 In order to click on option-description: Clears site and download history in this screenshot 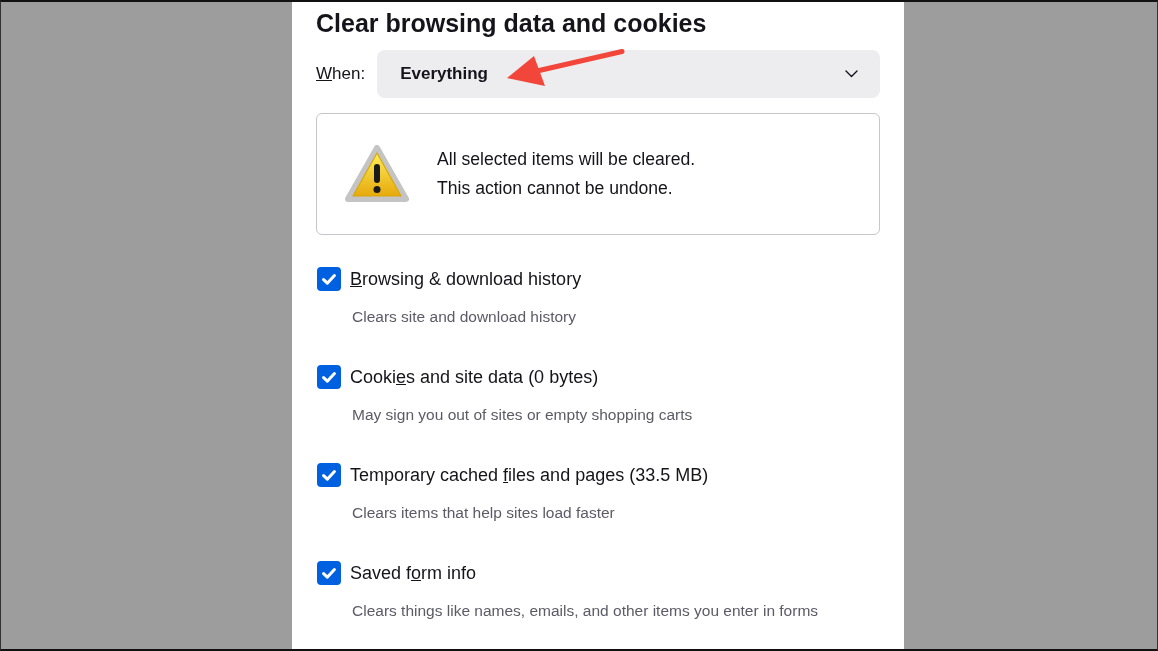, I will do `click(464, 317)`.